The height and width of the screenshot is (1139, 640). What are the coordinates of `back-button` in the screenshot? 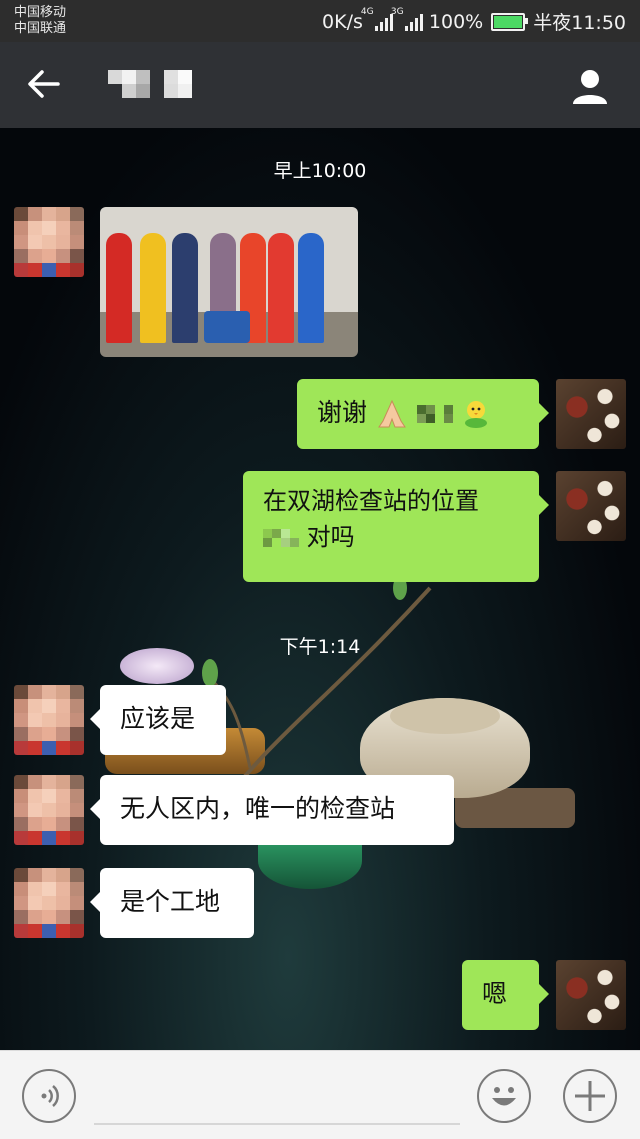 It's located at (44, 84).